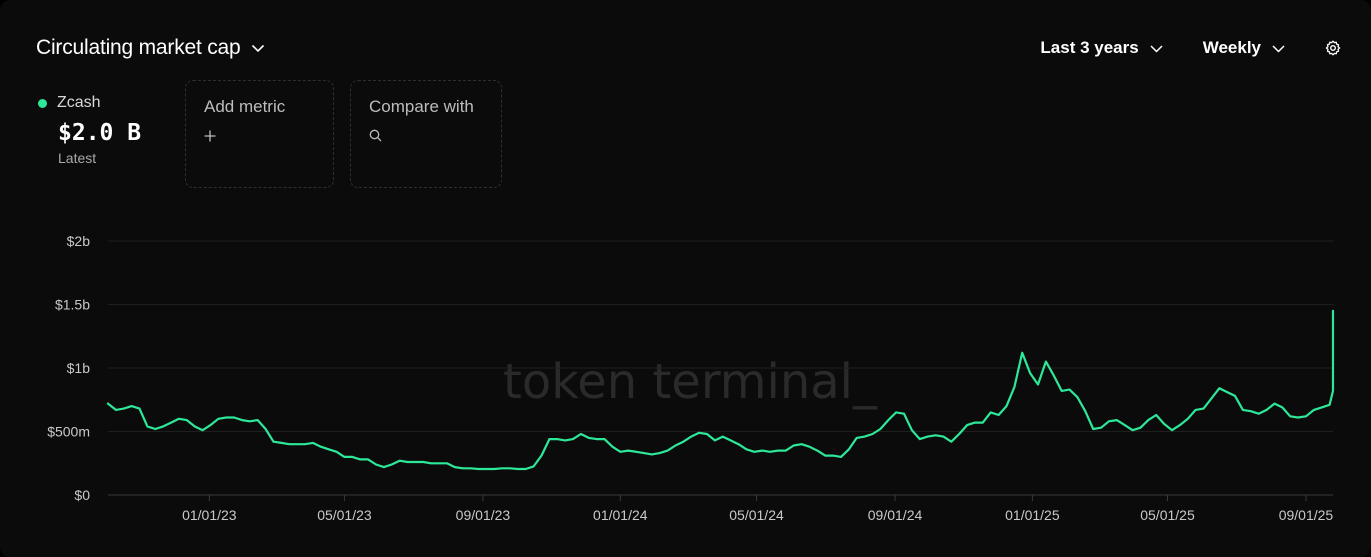 Image resolution: width=1371 pixels, height=557 pixels. I want to click on chart-title: Circulating market cap, so click(138, 47).